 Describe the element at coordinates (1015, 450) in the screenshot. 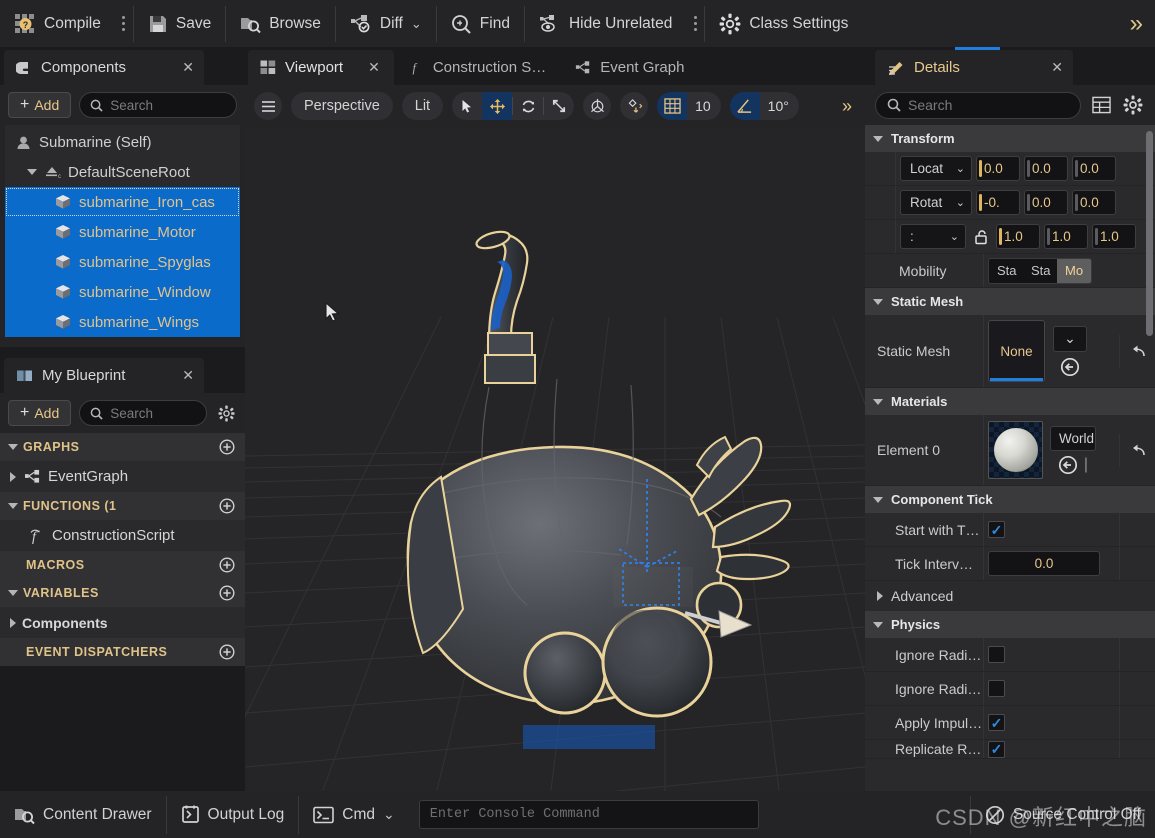

I see `sphere-thumbnail` at that location.